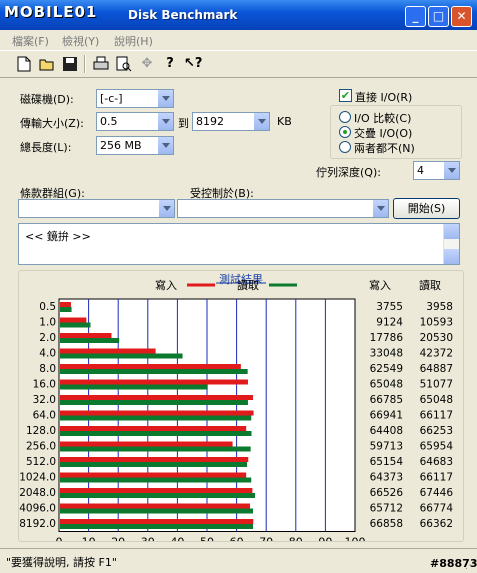 The image size is (477, 573). What do you see at coordinates (239, 244) in the screenshot?
I see `log-textarea: << 鏡拚 >>` at bounding box center [239, 244].